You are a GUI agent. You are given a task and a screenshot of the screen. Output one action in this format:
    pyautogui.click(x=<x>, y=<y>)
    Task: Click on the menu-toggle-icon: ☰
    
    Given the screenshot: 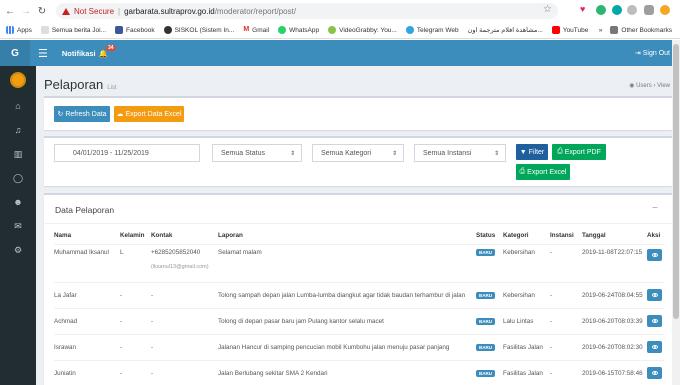 What is the action you would take?
    pyautogui.click(x=43, y=53)
    